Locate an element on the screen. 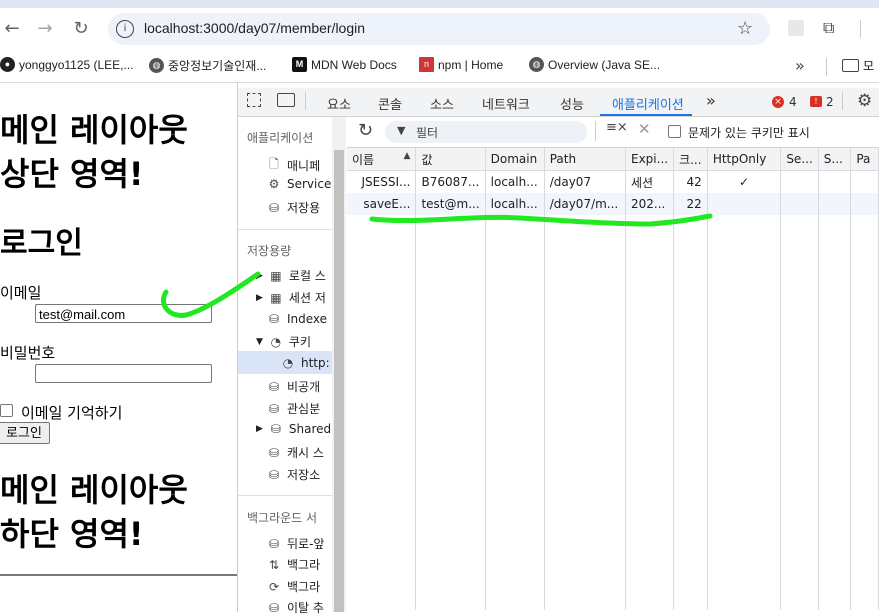 Image resolution: width=879 pixels, height=616 pixels. sidebar-item-private-state: ⛁ 비공개 is located at coordinates (293, 386).